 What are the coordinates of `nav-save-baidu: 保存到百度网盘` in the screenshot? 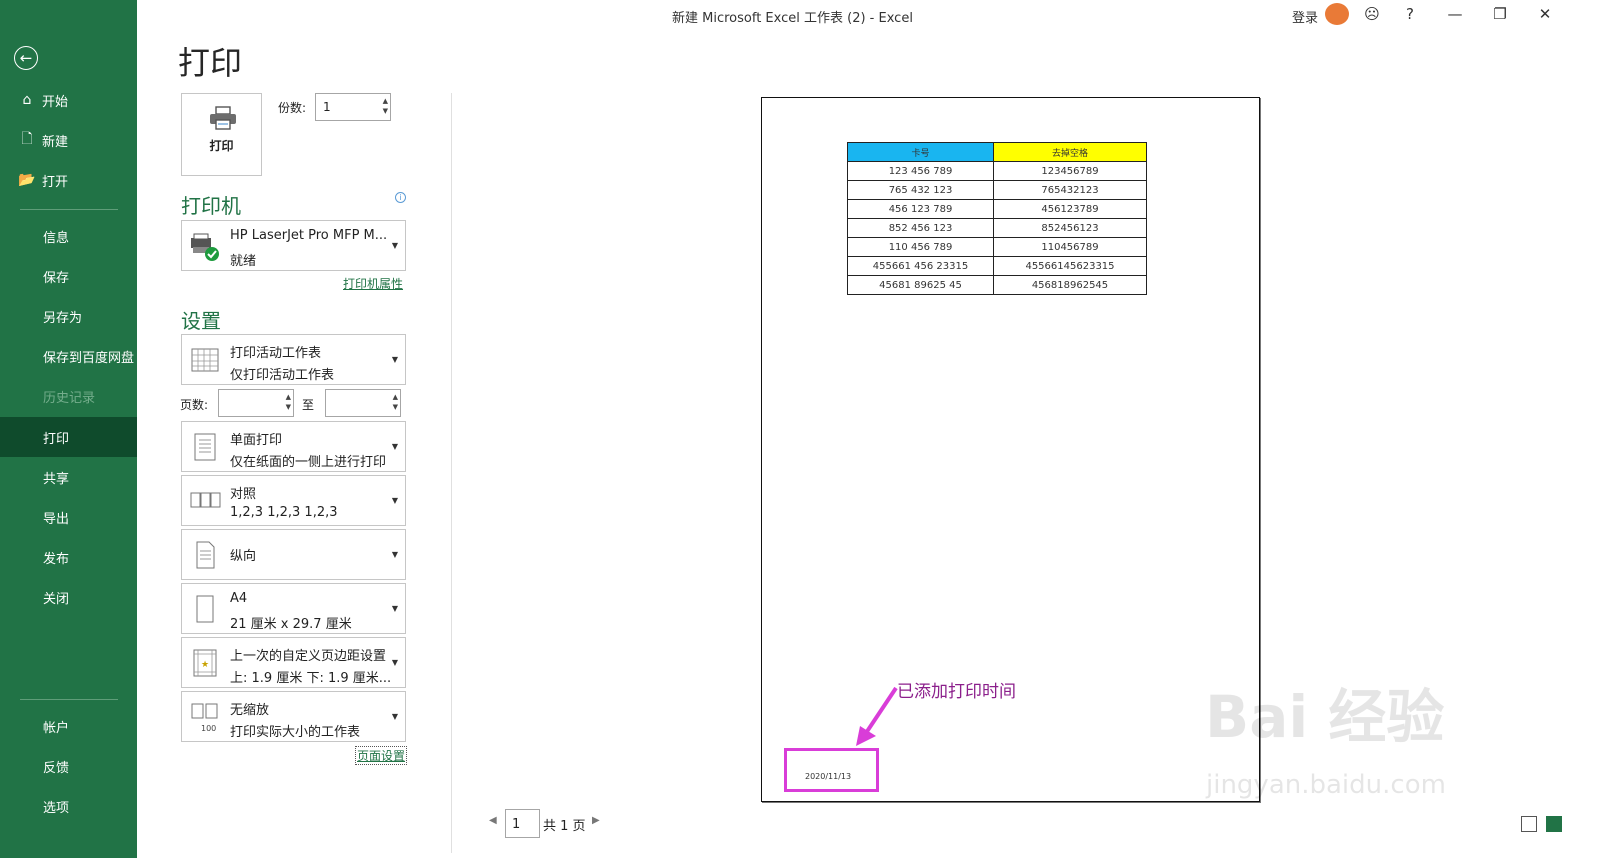 It's located at (68, 356).